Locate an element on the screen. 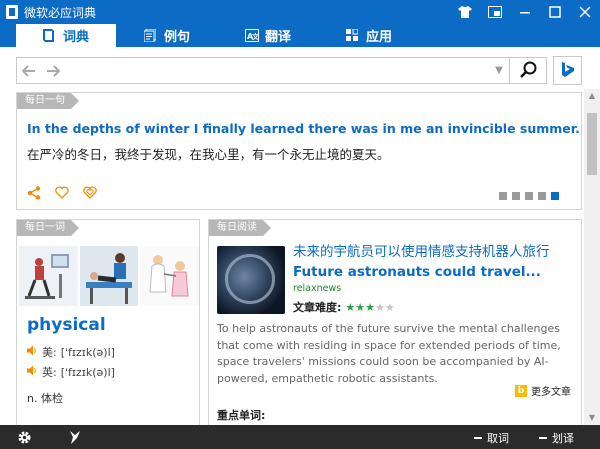  word-image-exercise is located at coordinates (48, 276).